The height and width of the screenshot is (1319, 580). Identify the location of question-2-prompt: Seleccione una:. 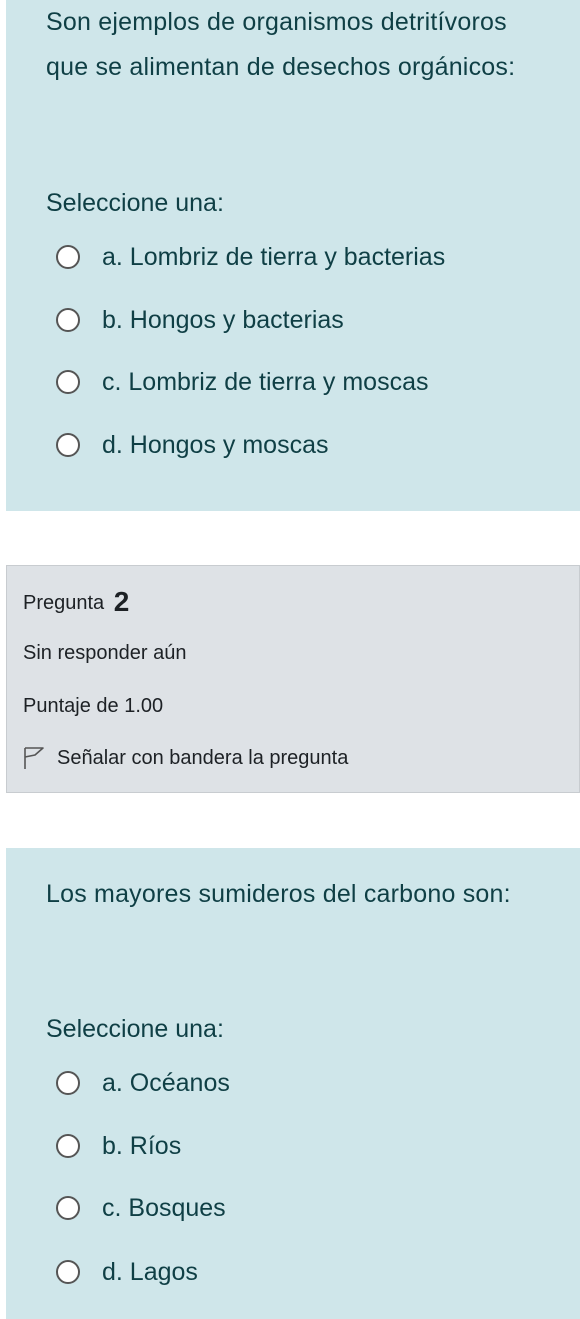
(135, 1029).